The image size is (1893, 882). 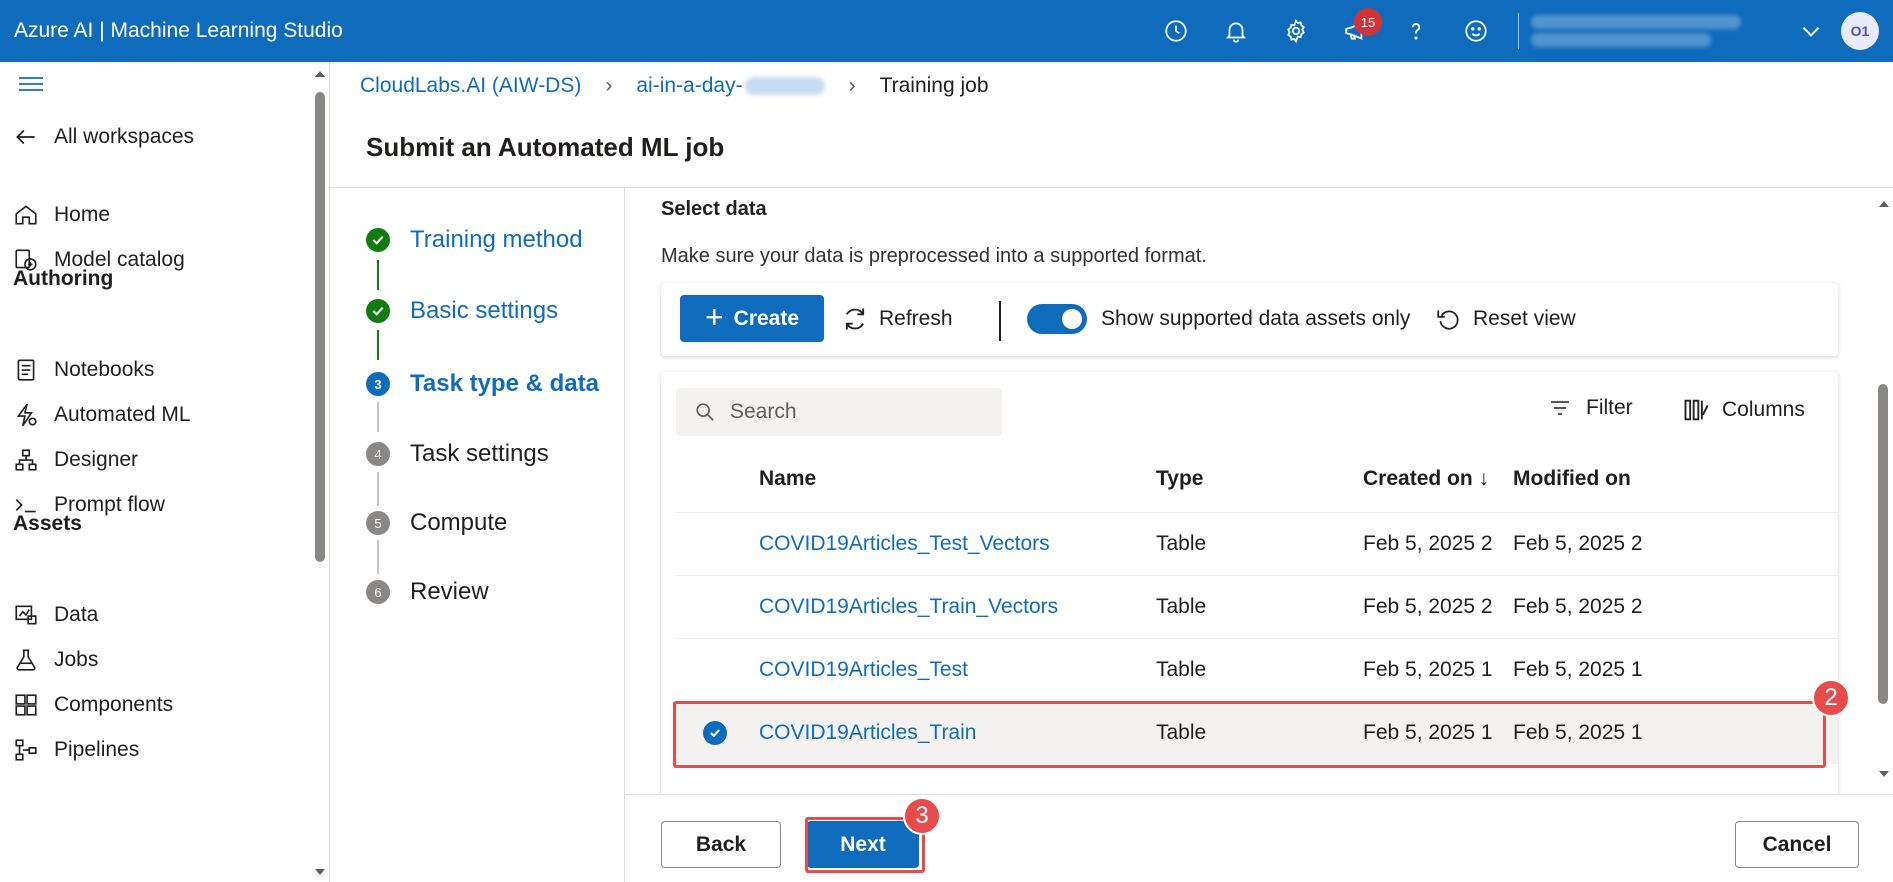 I want to click on page-title: Submit an Automated ML job, so click(x=545, y=147).